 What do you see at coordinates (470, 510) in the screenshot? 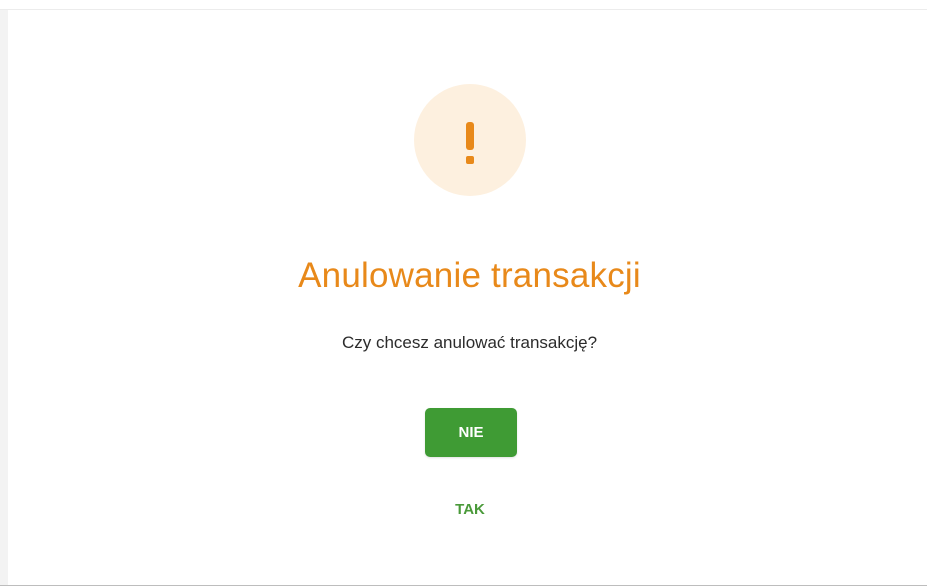
I see `yes-button: TAK` at bounding box center [470, 510].